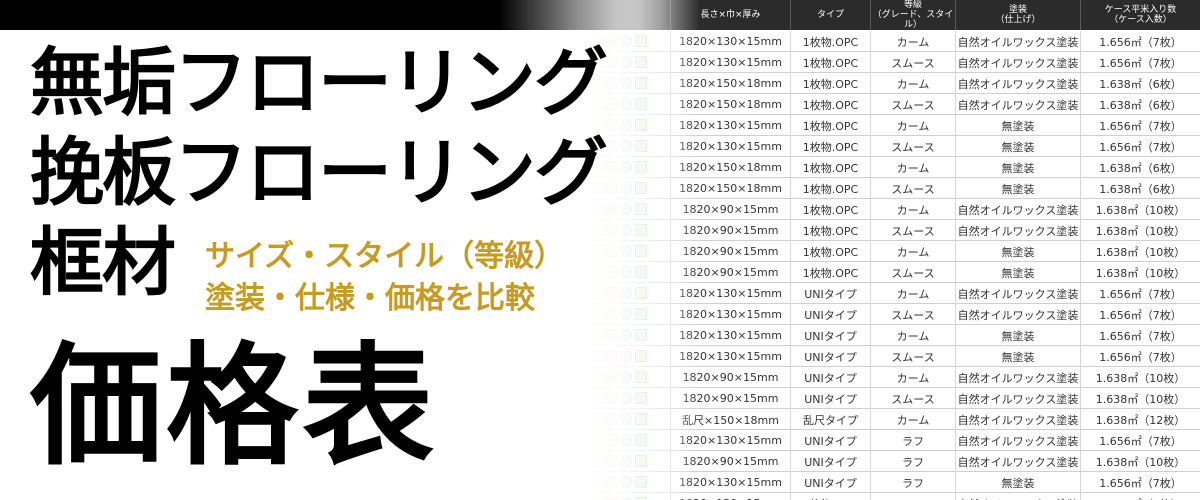 The height and width of the screenshot is (500, 1200). What do you see at coordinates (103, 263) in the screenshot?
I see `title-frame-material: 框材` at bounding box center [103, 263].